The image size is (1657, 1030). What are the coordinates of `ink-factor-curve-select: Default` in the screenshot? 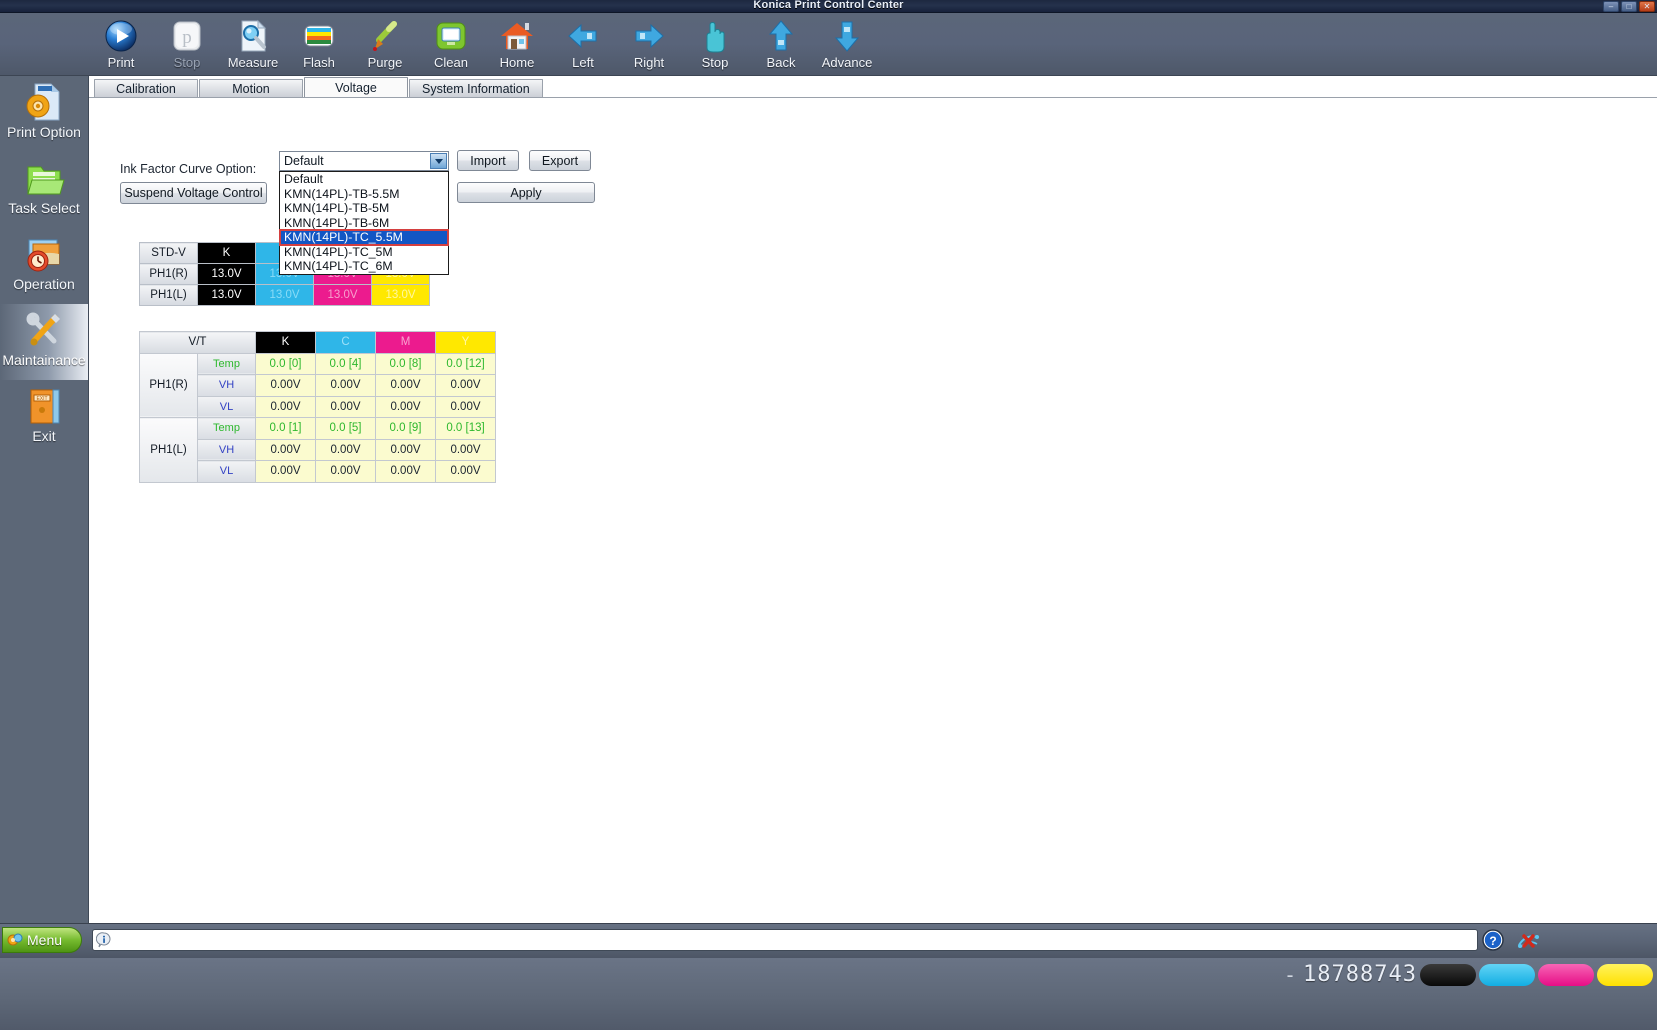 It's located at (364, 161).